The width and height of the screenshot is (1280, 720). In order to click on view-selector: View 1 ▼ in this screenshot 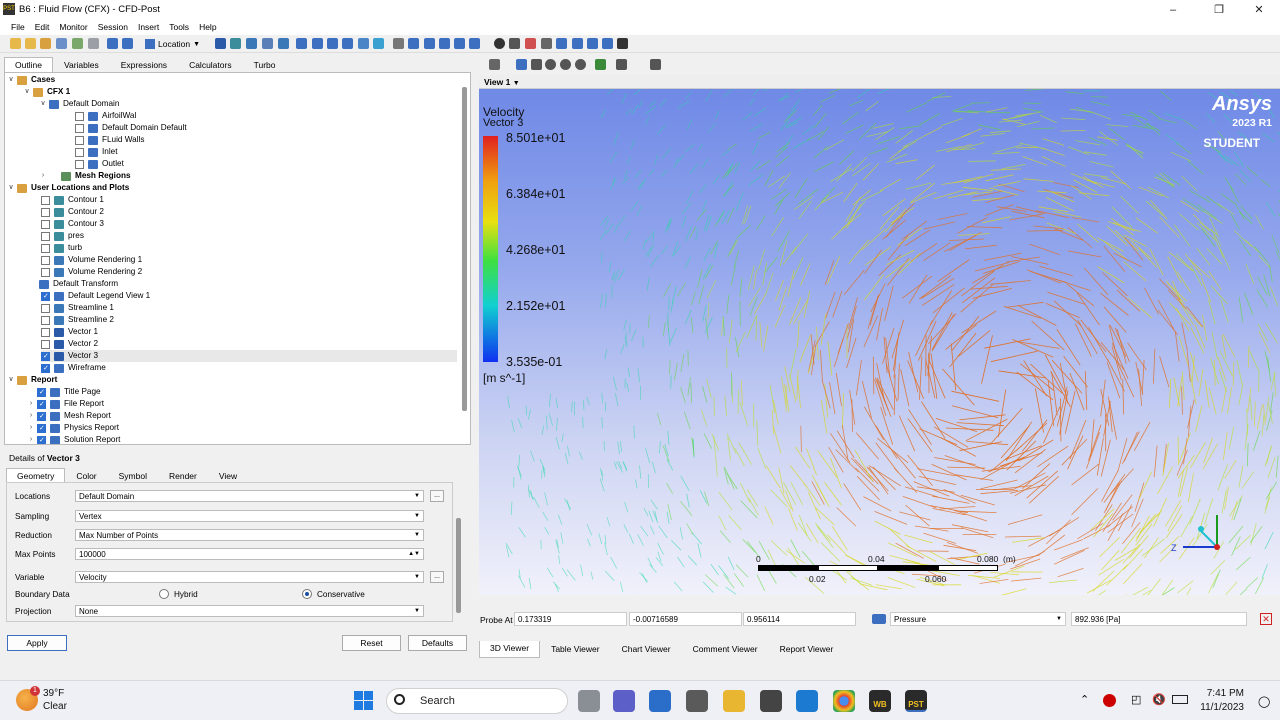, I will do `click(502, 82)`.